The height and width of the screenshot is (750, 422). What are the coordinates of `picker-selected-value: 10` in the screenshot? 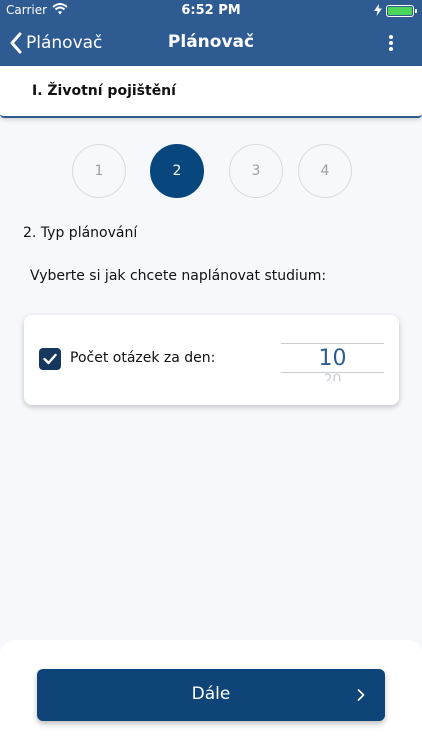 It's located at (332, 358).